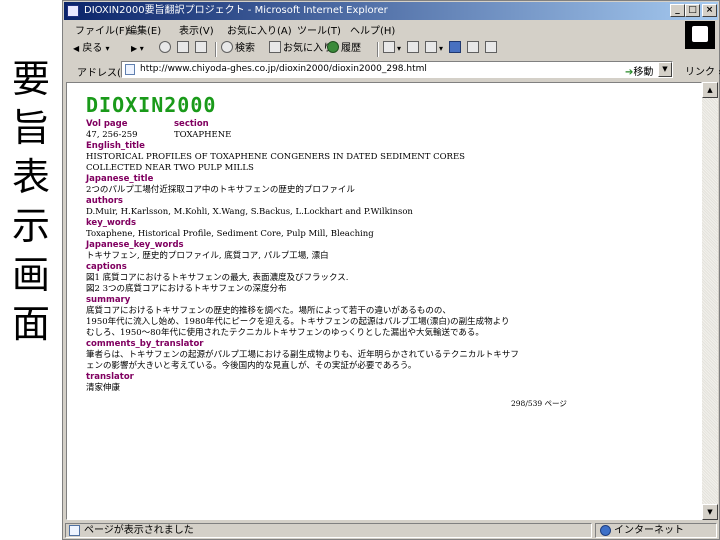 The image size is (720, 540). I want to click on print-icon, so click(413, 47).